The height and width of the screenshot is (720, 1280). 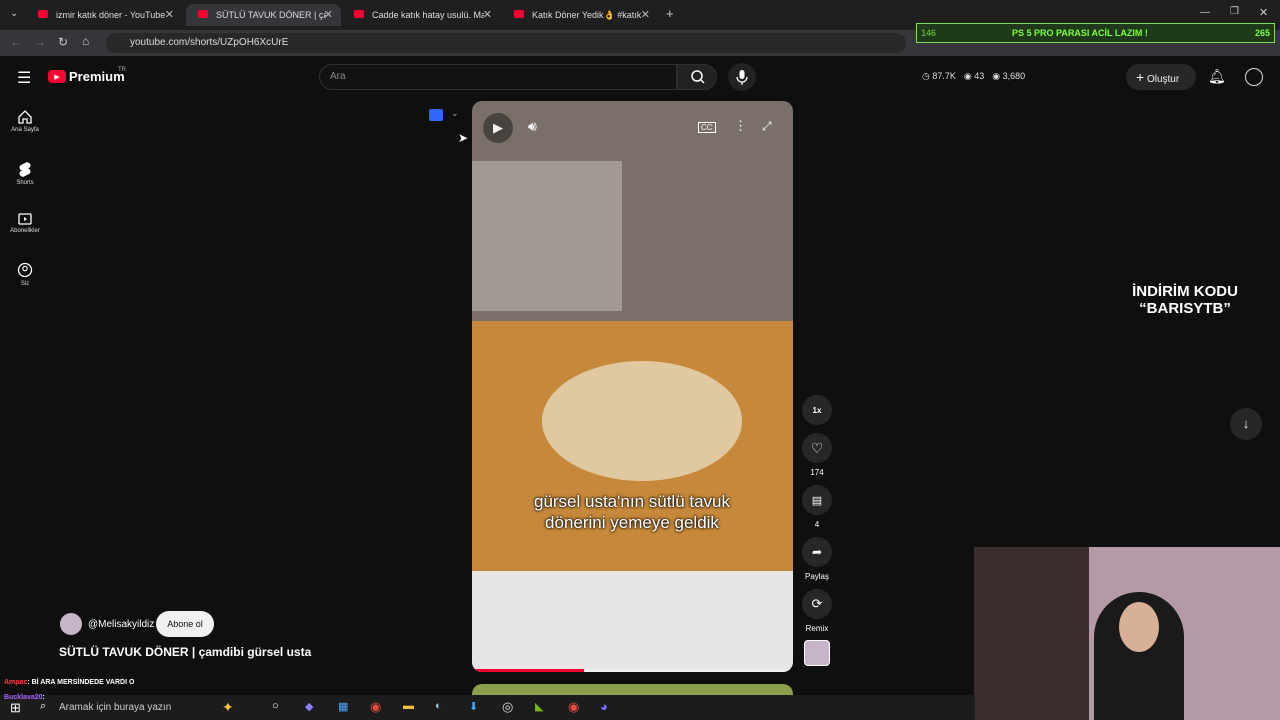 I want to click on fullscreen-icon: ⤢, so click(x=767, y=126).